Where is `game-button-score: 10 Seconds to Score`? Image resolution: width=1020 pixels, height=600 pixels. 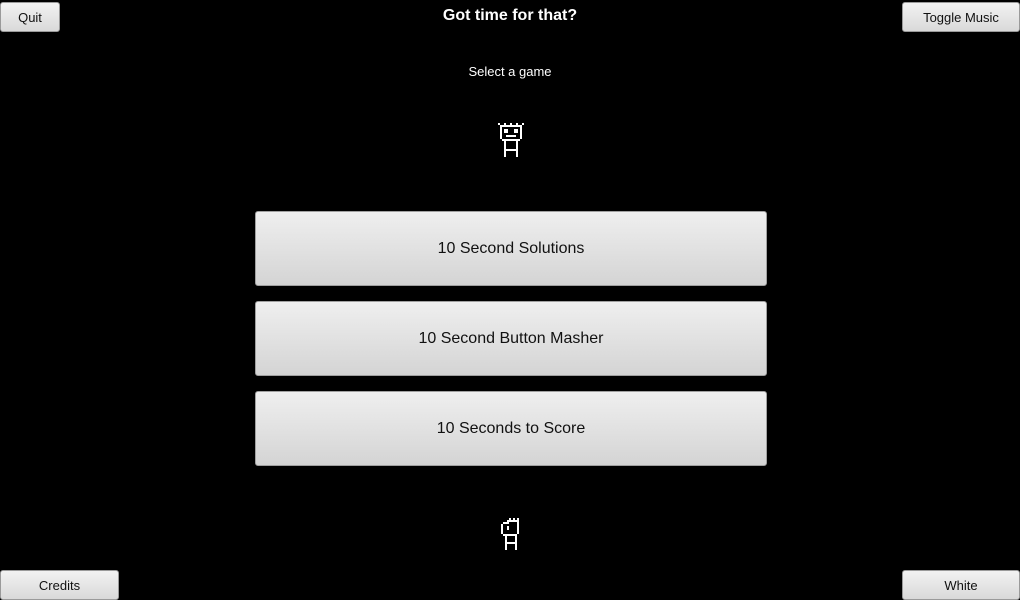 game-button-score: 10 Seconds to Score is located at coordinates (511, 428).